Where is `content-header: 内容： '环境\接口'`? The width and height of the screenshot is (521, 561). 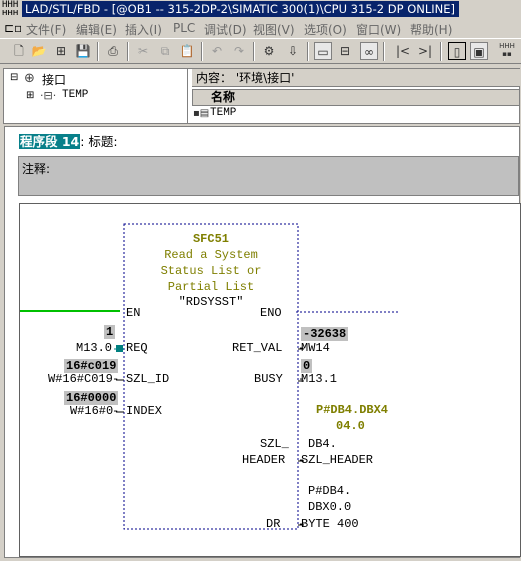 content-header: 内容： '环境\接口' is located at coordinates (356, 78).